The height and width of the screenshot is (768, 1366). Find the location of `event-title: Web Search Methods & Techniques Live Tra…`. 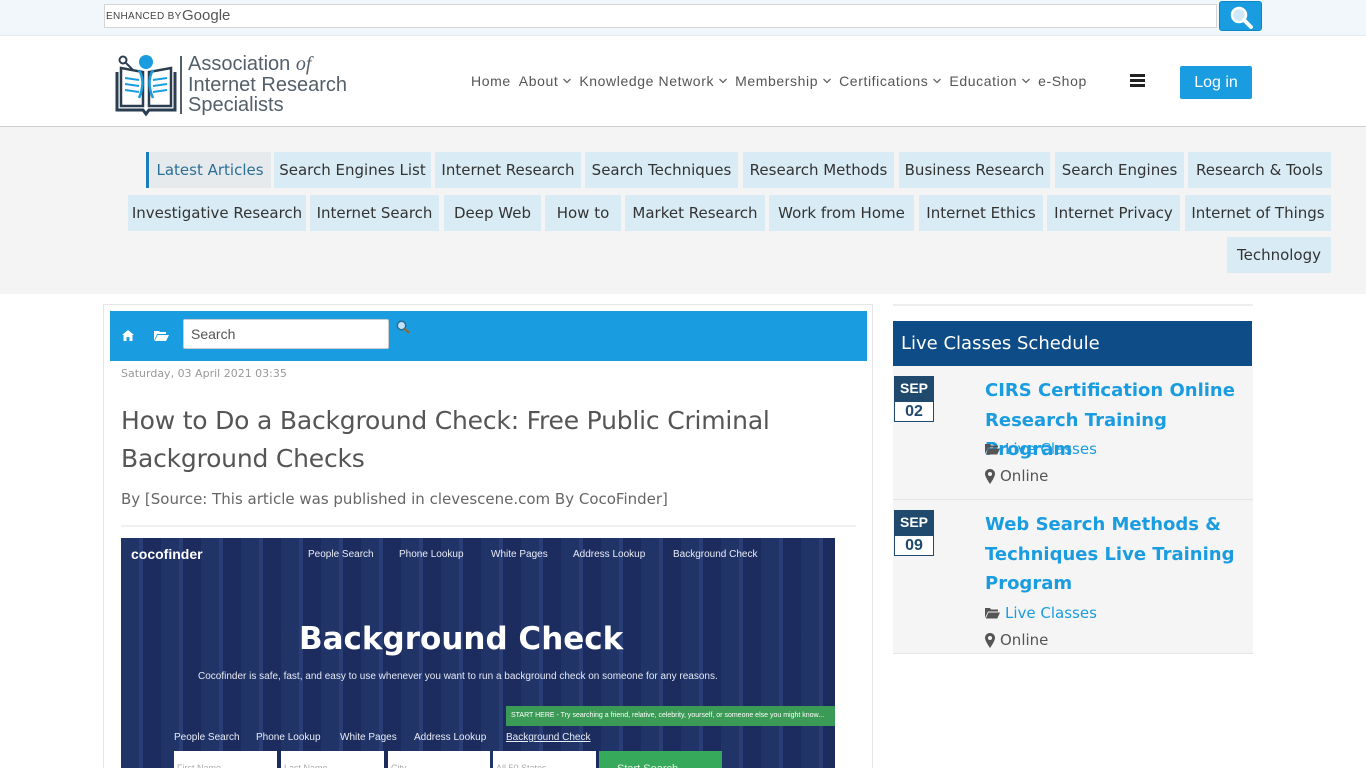

event-title: Web Search Methods & Techniques Live Tra… is located at coordinates (1112, 554).